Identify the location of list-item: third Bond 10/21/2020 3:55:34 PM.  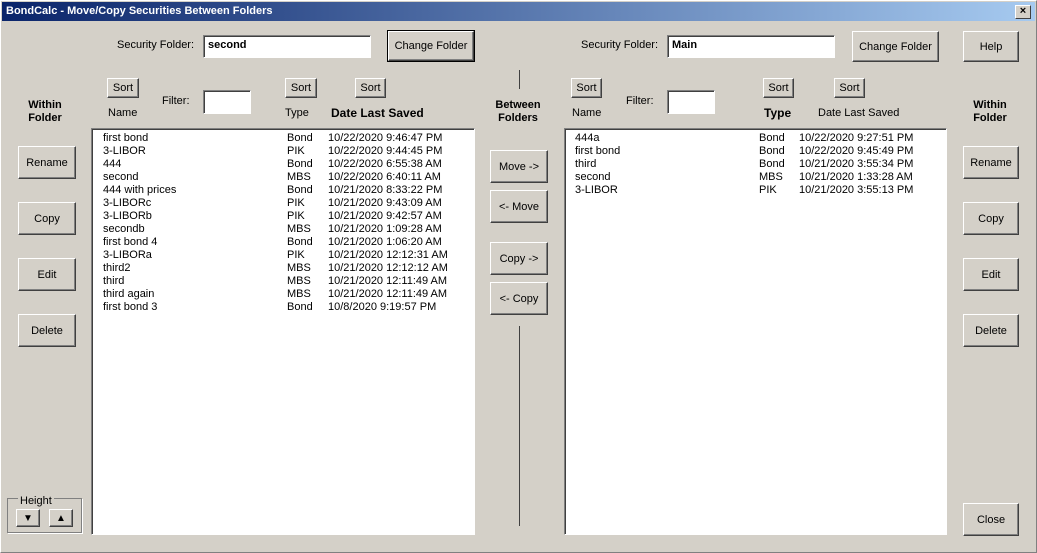
(755, 164).